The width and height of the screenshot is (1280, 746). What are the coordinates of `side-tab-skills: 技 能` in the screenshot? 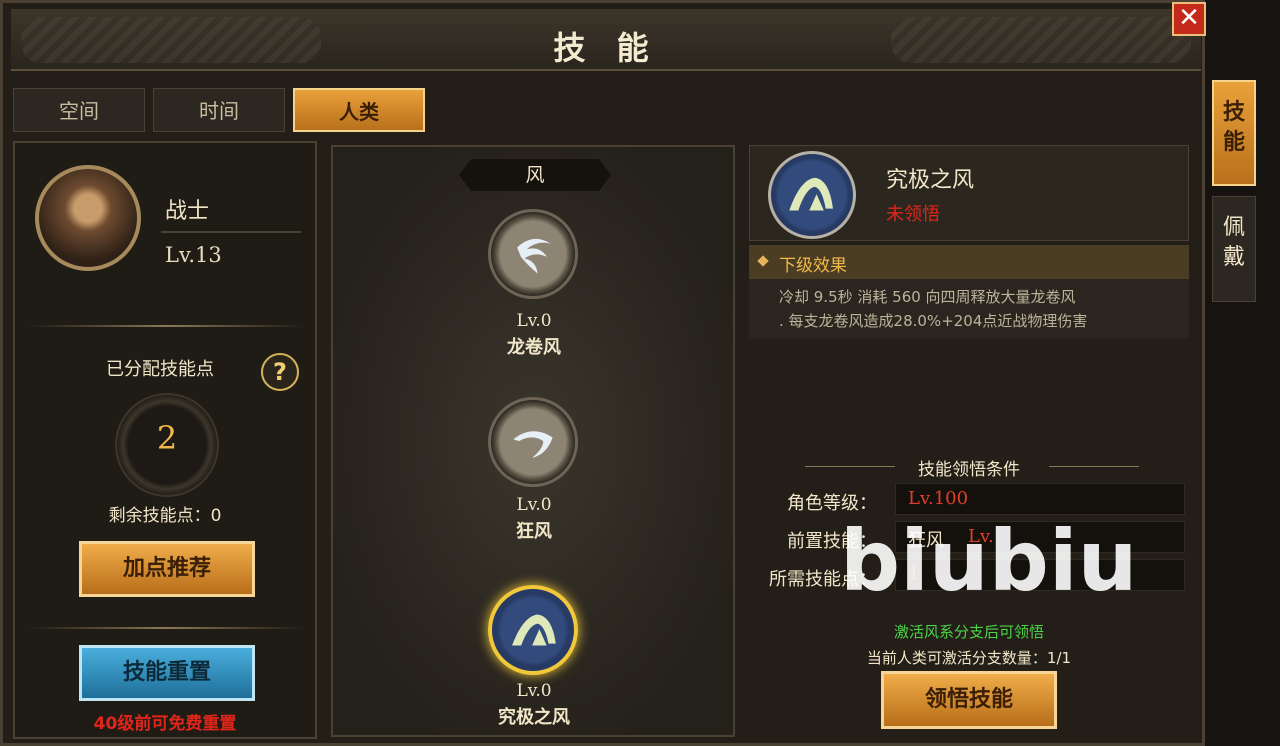 It's located at (1234, 133).